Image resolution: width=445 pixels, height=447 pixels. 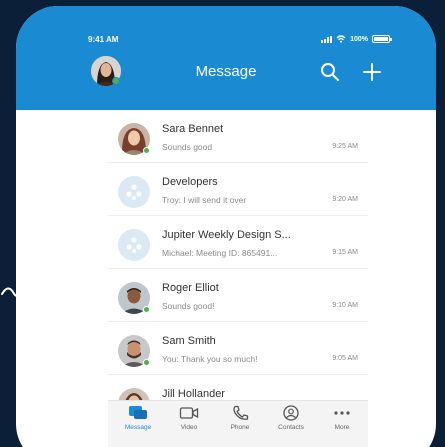 What do you see at coordinates (382, 39) in the screenshot?
I see `battery-icon` at bounding box center [382, 39].